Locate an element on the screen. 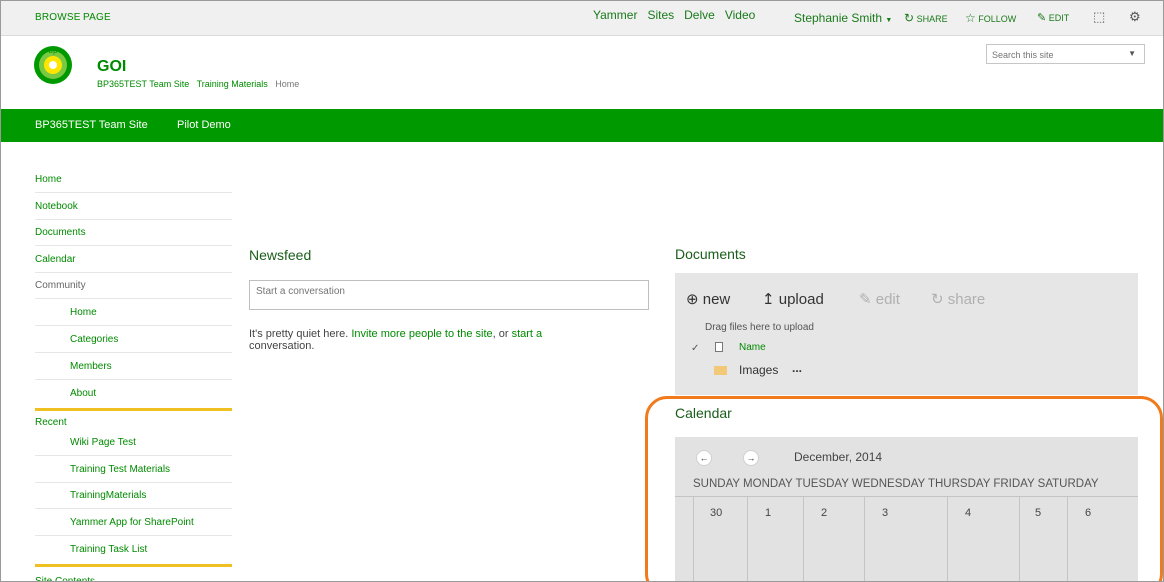 The height and width of the screenshot is (582, 1164). start-conversation-input is located at coordinates (443, 289).